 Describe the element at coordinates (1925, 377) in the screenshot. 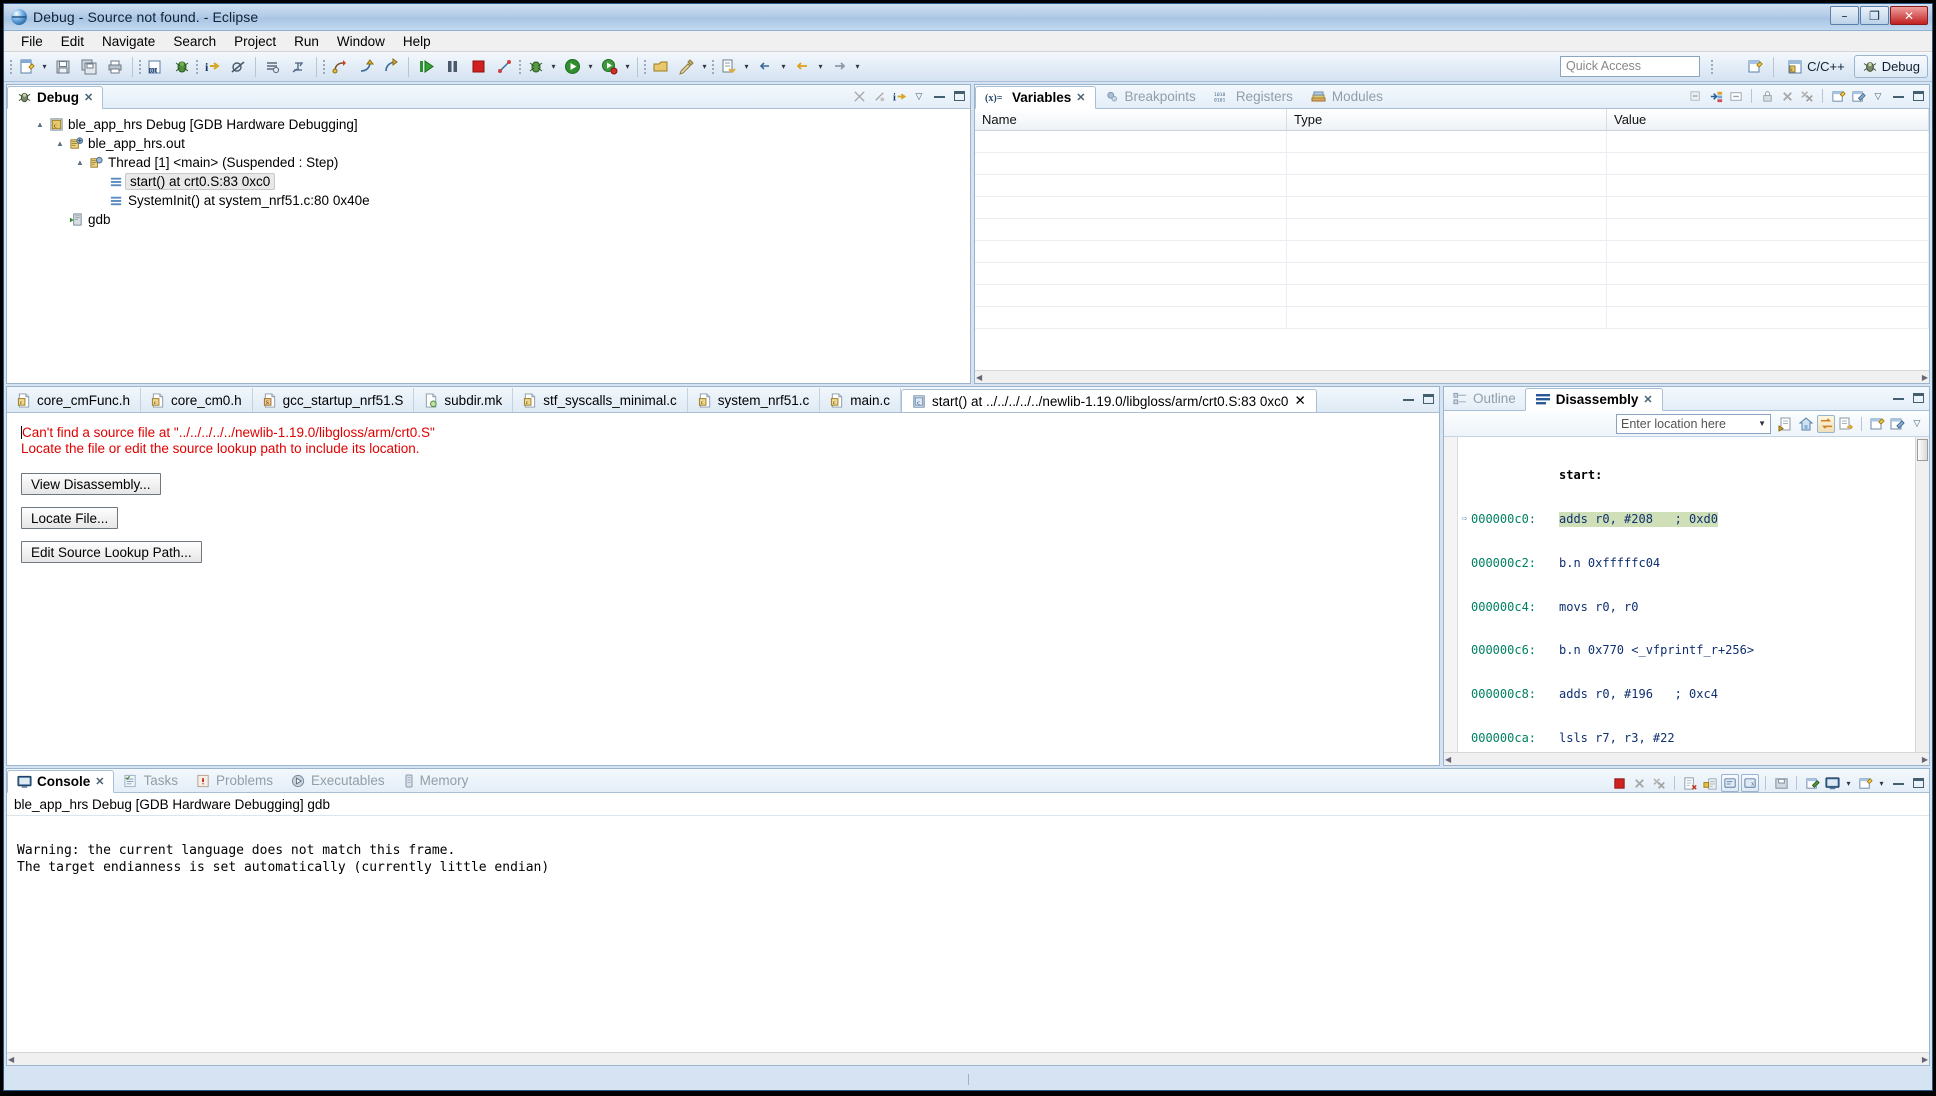

I see `scroll-right-icon: ▶` at that location.